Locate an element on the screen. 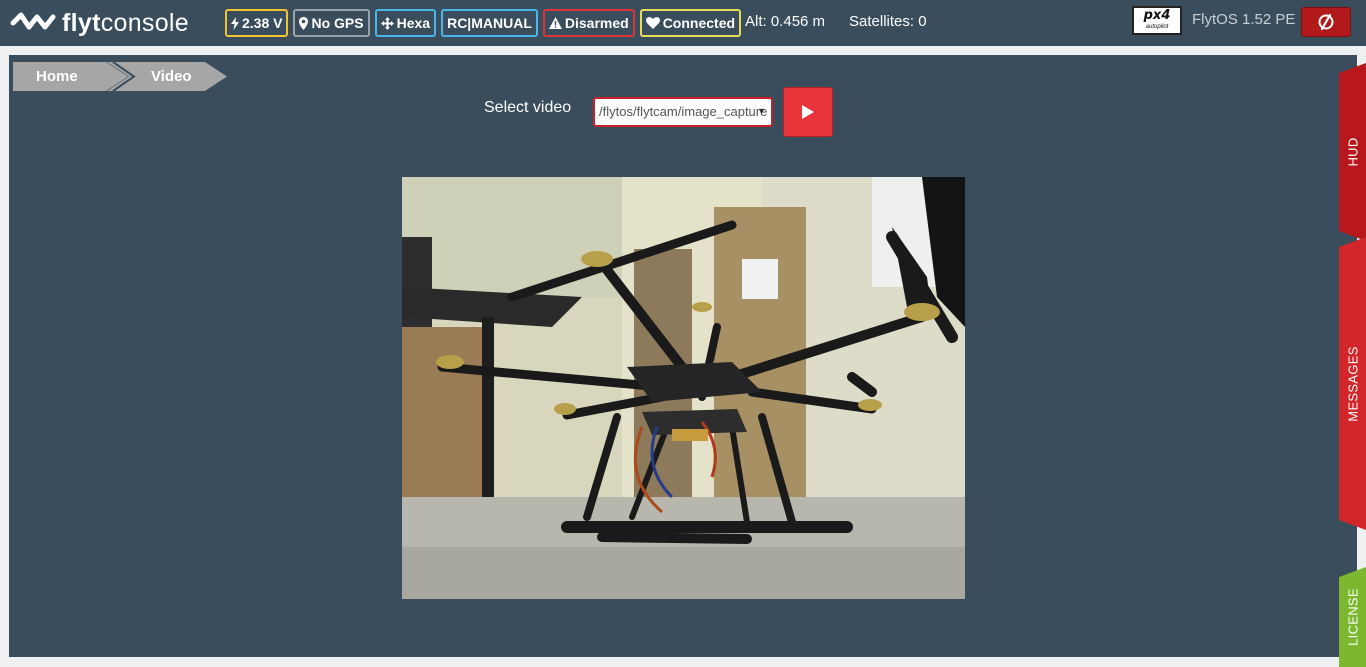  tab-hud-label: HUD is located at coordinates (1352, 152).